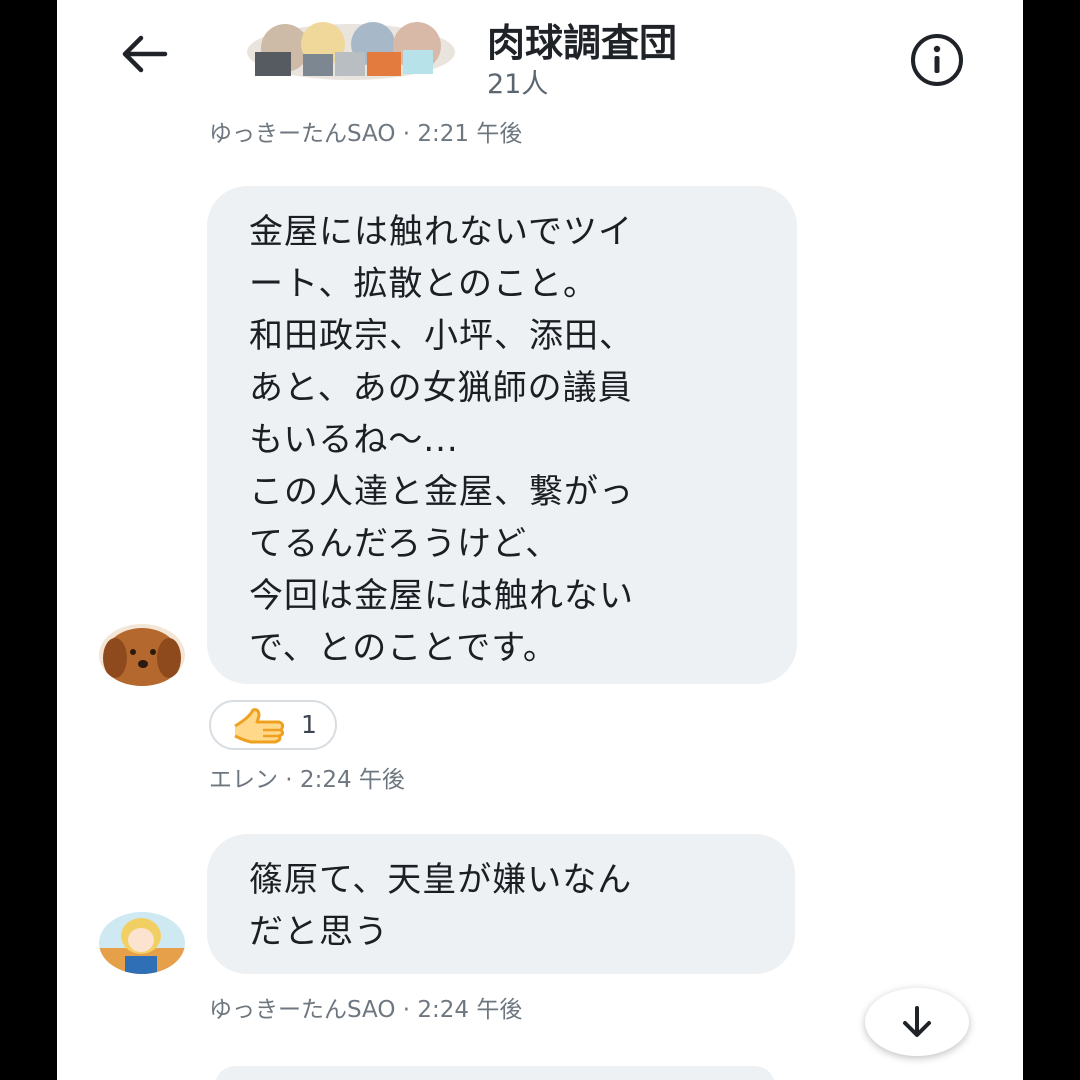 The image size is (1080, 1080). I want to click on member-count: 21人, so click(518, 84).